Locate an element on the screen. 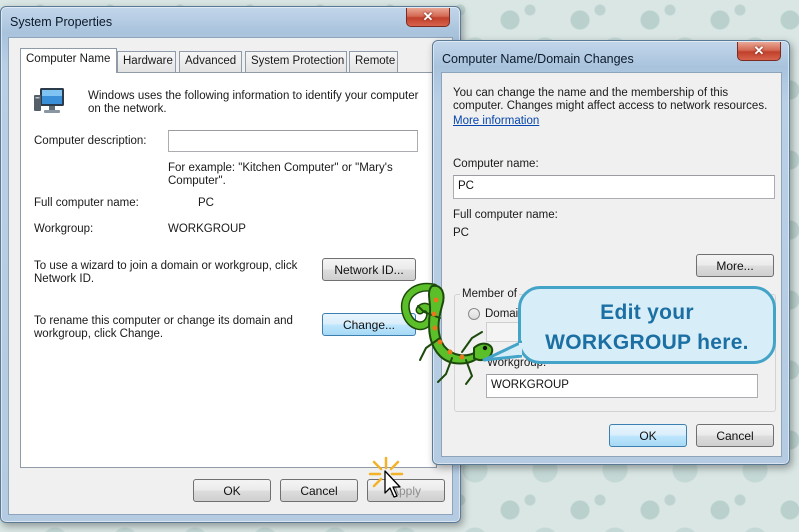 This screenshot has width=799, height=532. computer-name-label: Computer name: is located at coordinates (496, 164).